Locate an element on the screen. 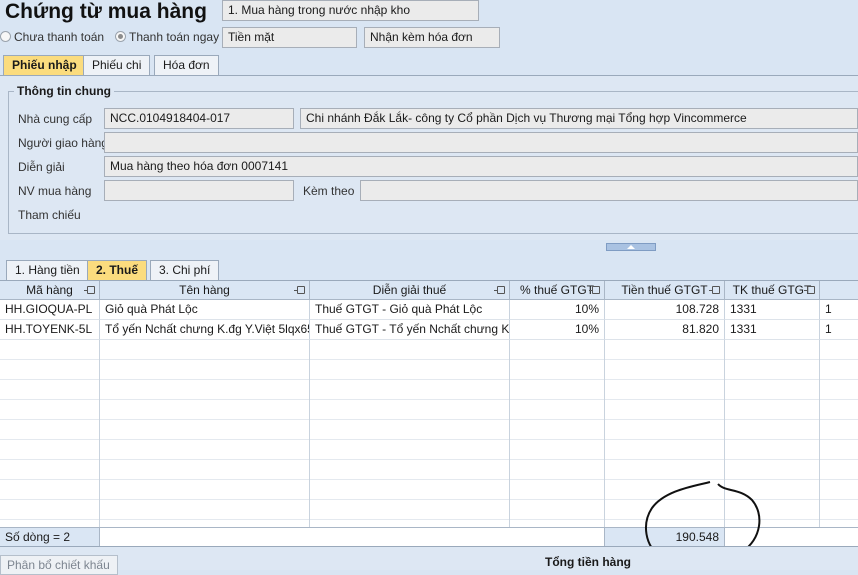 This screenshot has width=858, height=575. col-header-tax-description-label: Diễn giải thuế is located at coordinates (409, 290).